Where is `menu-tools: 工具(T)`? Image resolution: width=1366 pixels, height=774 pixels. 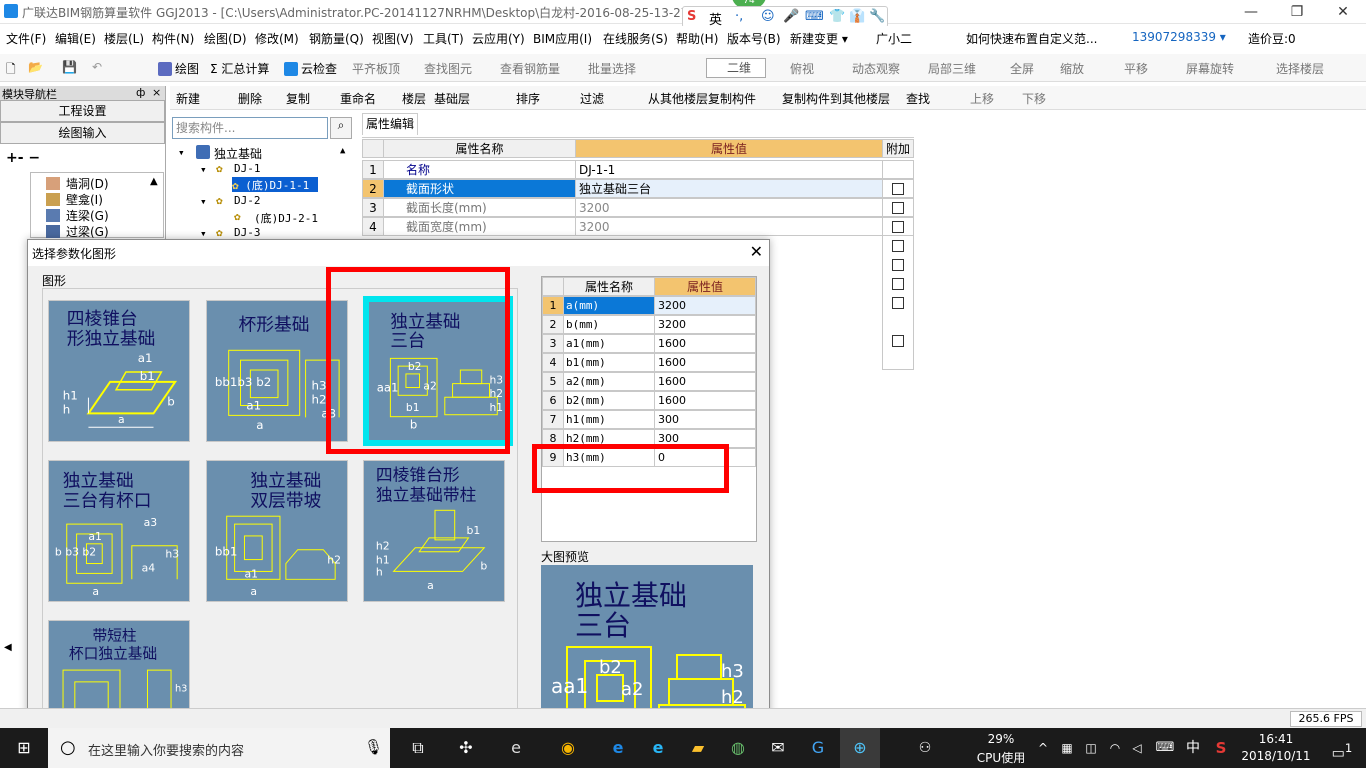
menu-tools: 工具(T) is located at coordinates (443, 38).